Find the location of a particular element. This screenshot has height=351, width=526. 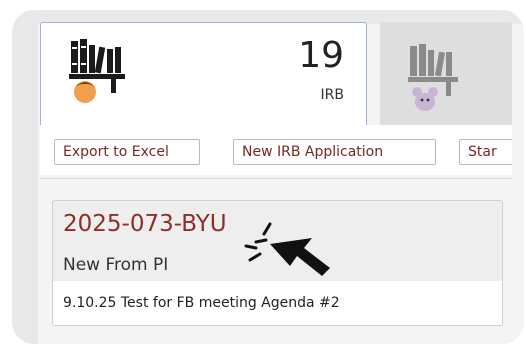

click-pointer-icon is located at coordinates (289, 249).